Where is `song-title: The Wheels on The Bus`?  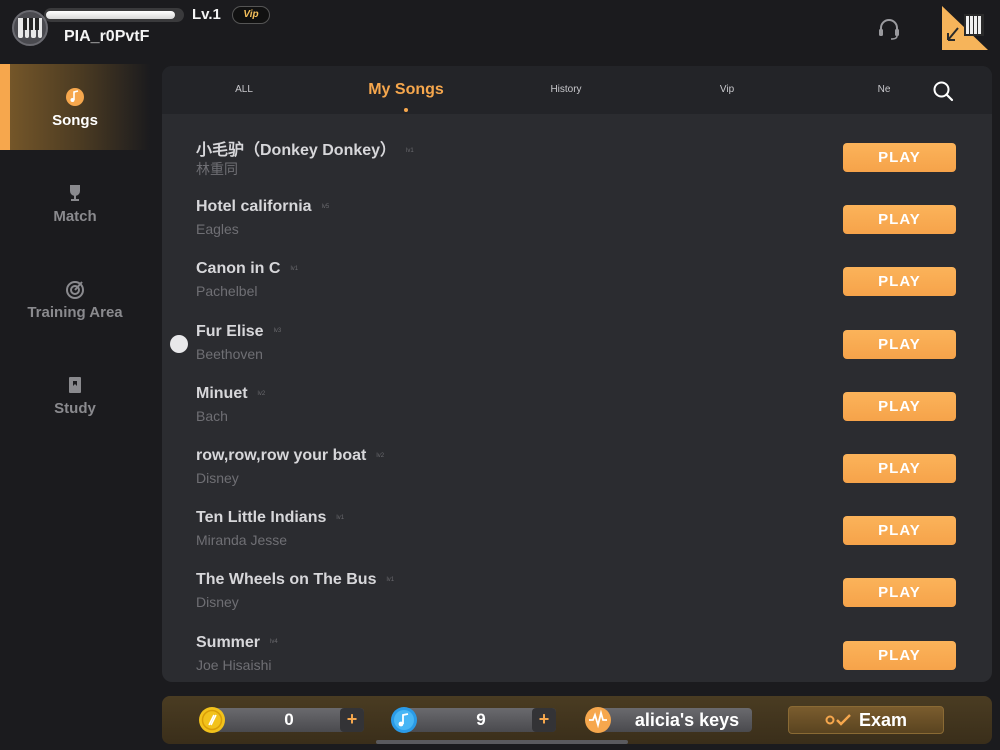
song-title: The Wheels on The Bus is located at coordinates (286, 580).